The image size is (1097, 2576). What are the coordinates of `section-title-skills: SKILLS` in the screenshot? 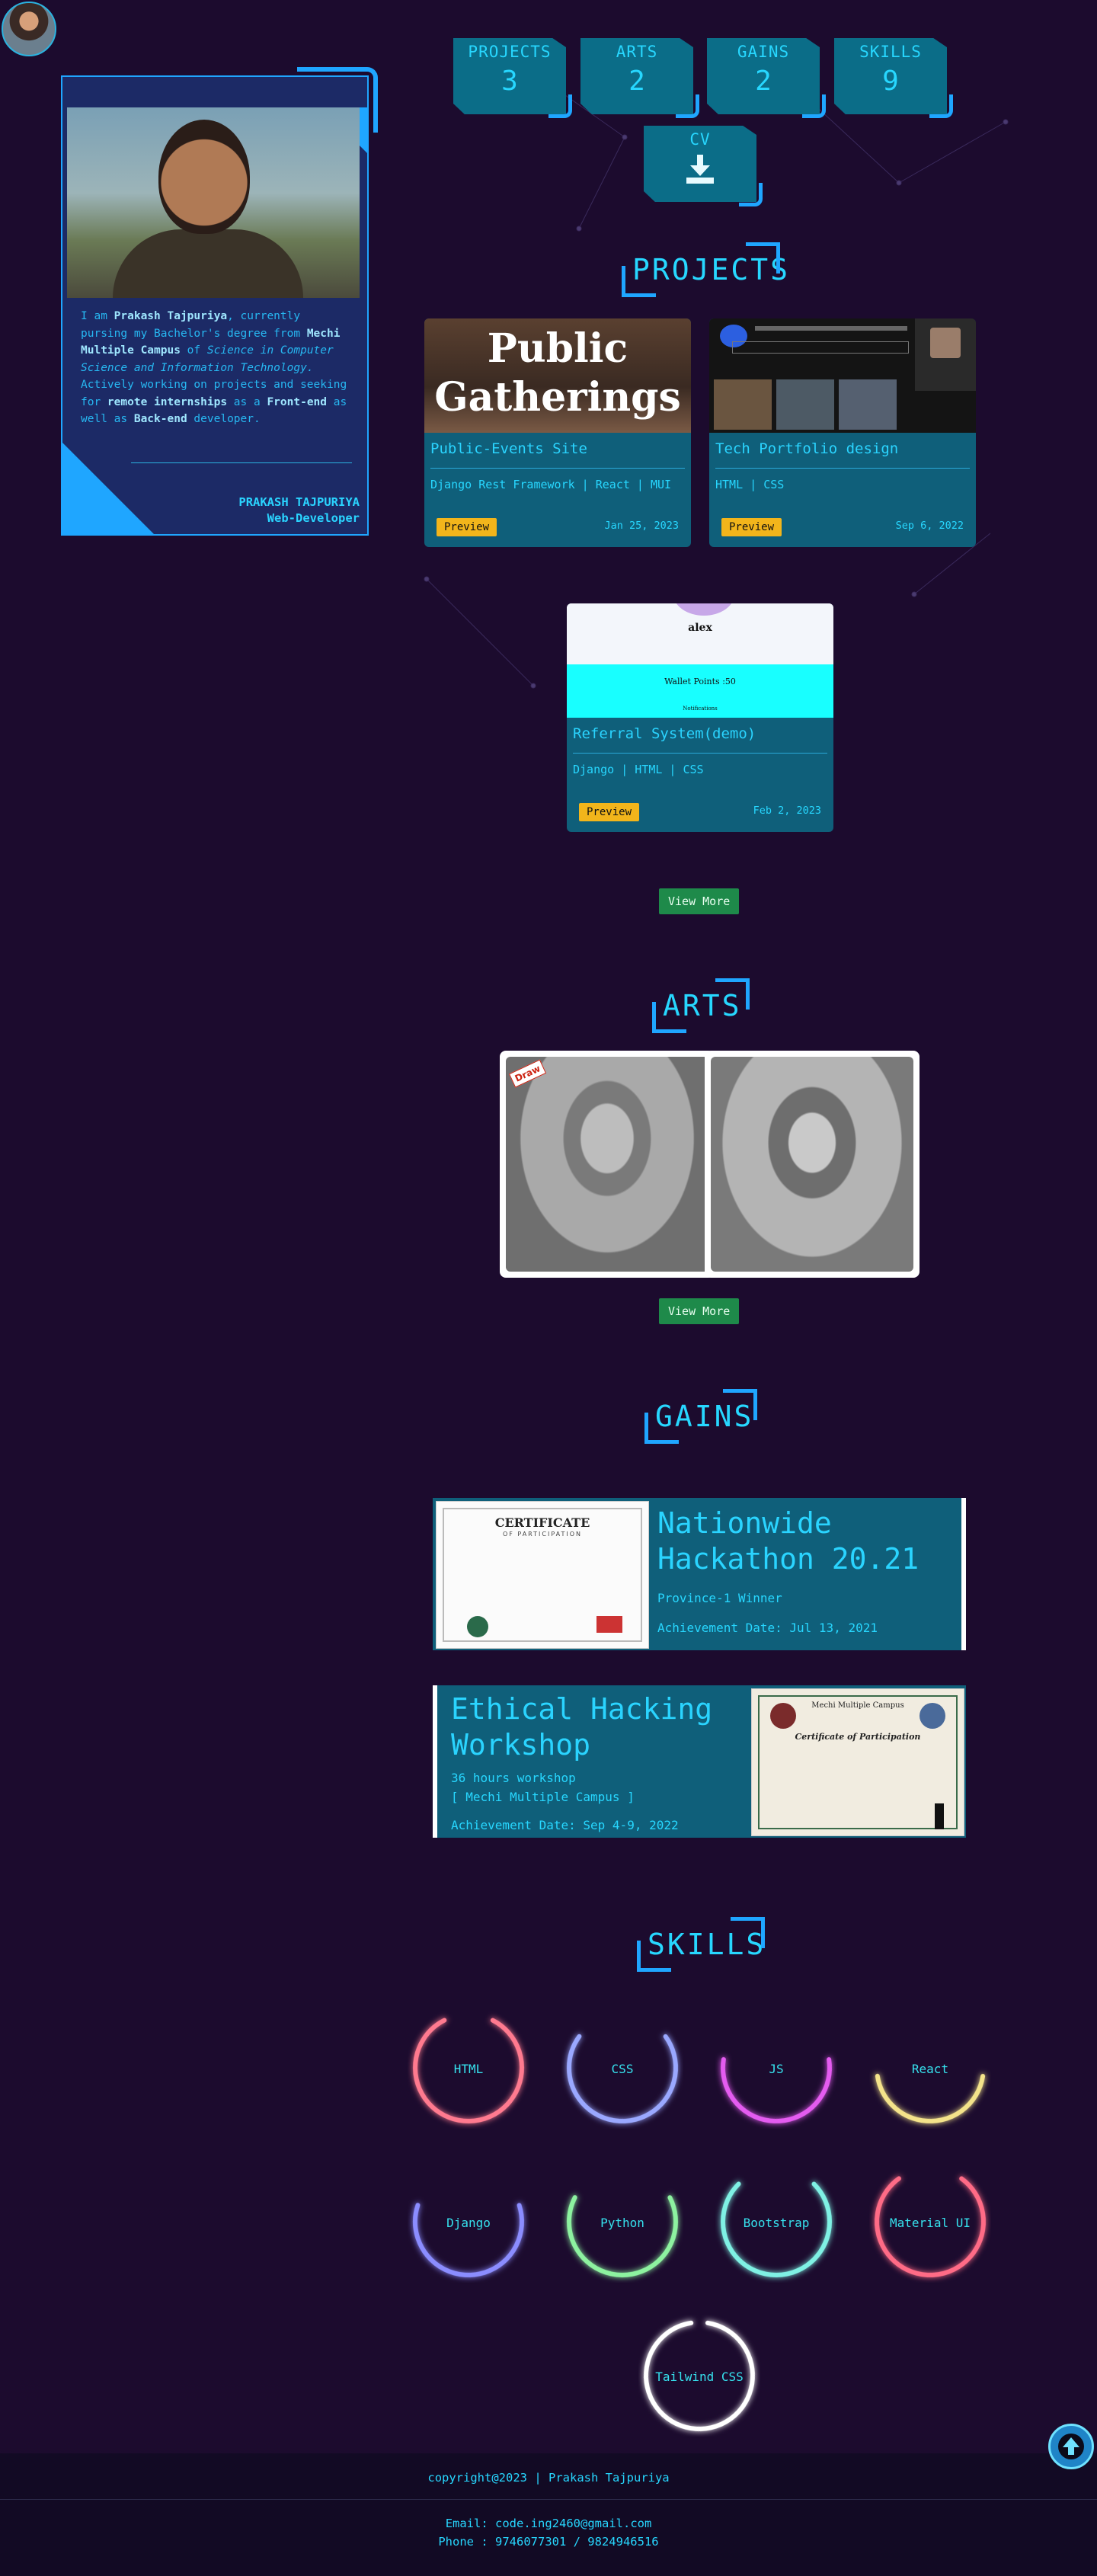 It's located at (701, 1944).